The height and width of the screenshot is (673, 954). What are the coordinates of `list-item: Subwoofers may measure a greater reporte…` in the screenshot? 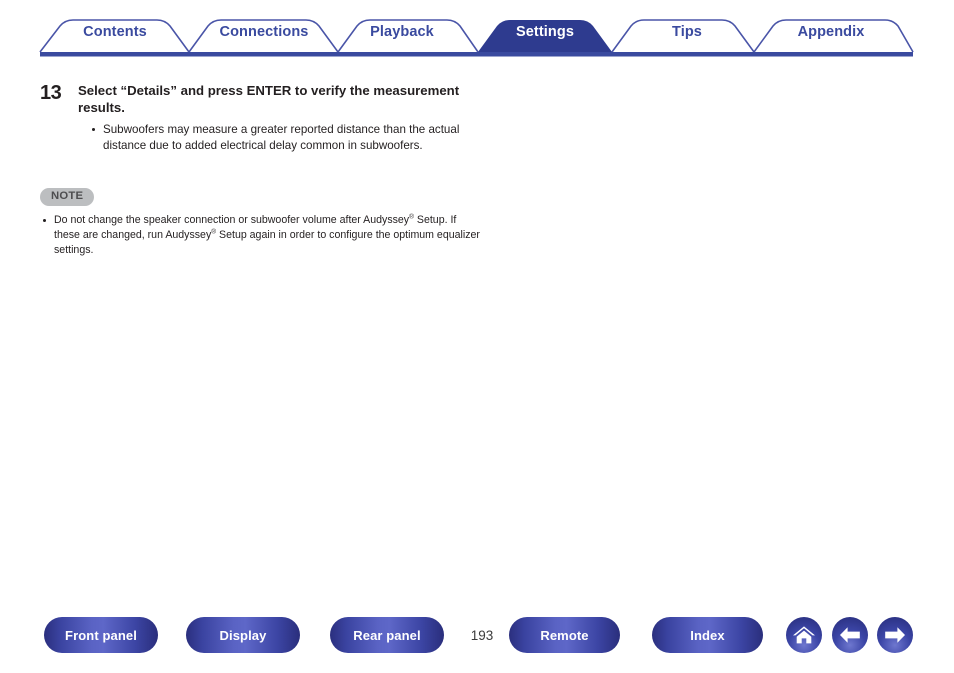 It's located at (280, 138).